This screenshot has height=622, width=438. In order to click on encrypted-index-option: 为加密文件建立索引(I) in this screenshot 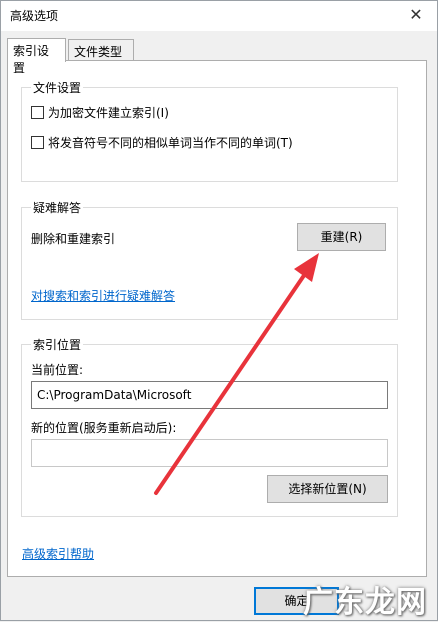, I will do `click(100, 112)`.